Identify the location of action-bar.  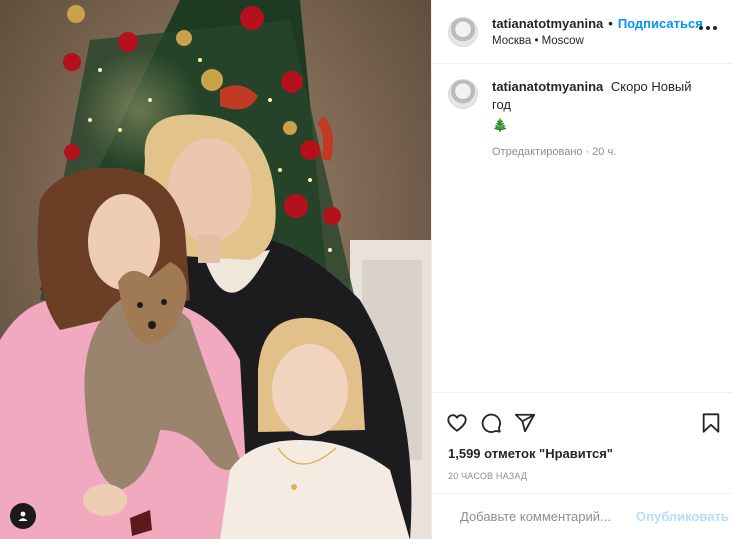
(582, 417).